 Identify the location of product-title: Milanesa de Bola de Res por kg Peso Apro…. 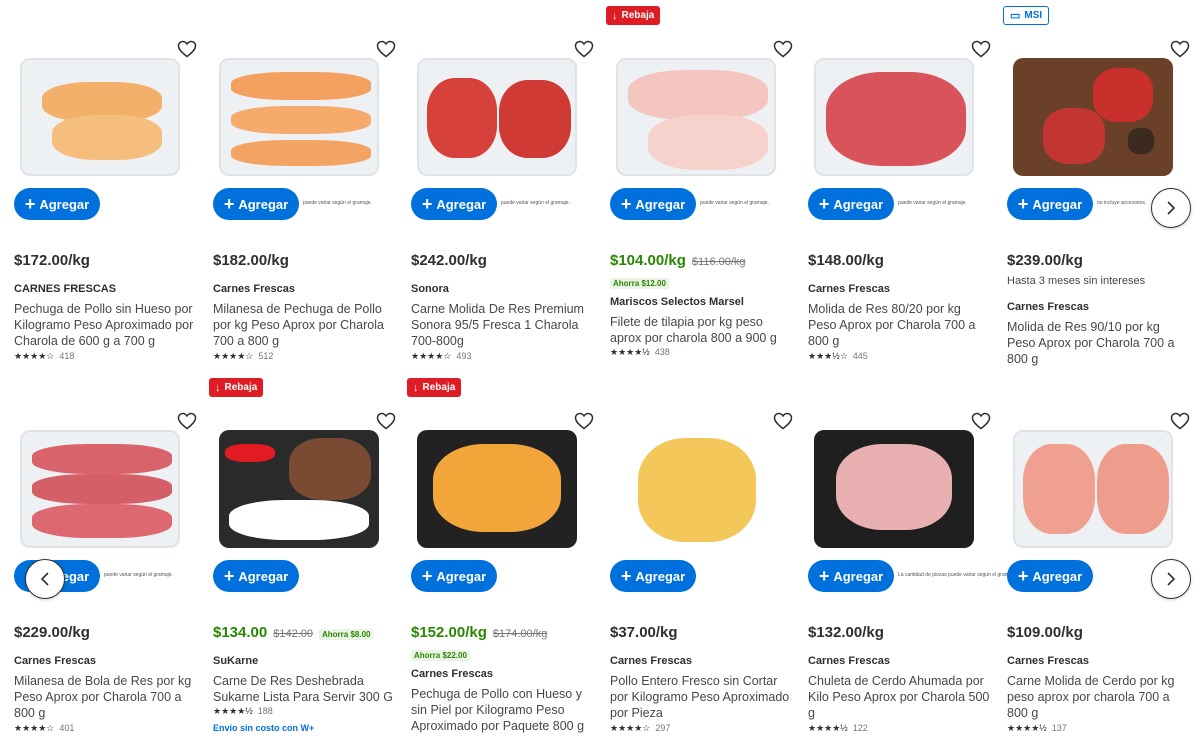
(105, 697).